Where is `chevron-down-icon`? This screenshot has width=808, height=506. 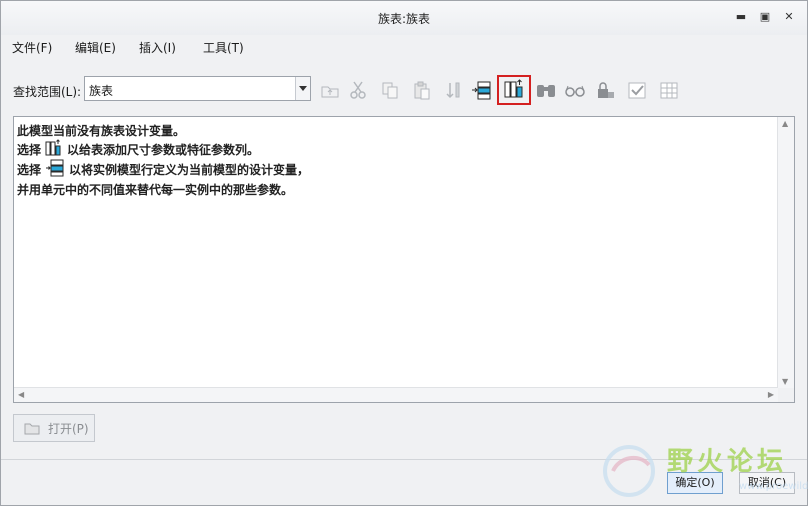 chevron-down-icon is located at coordinates (302, 88).